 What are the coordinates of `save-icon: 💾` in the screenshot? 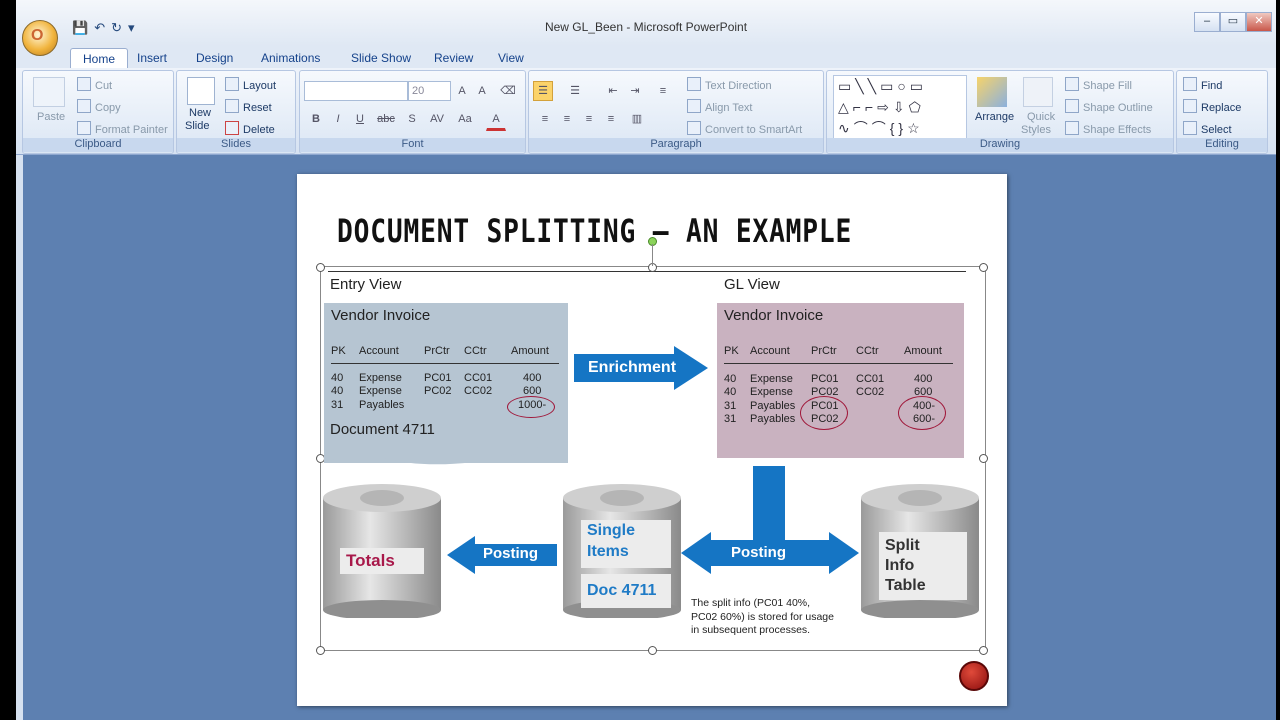 It's located at (80, 28).